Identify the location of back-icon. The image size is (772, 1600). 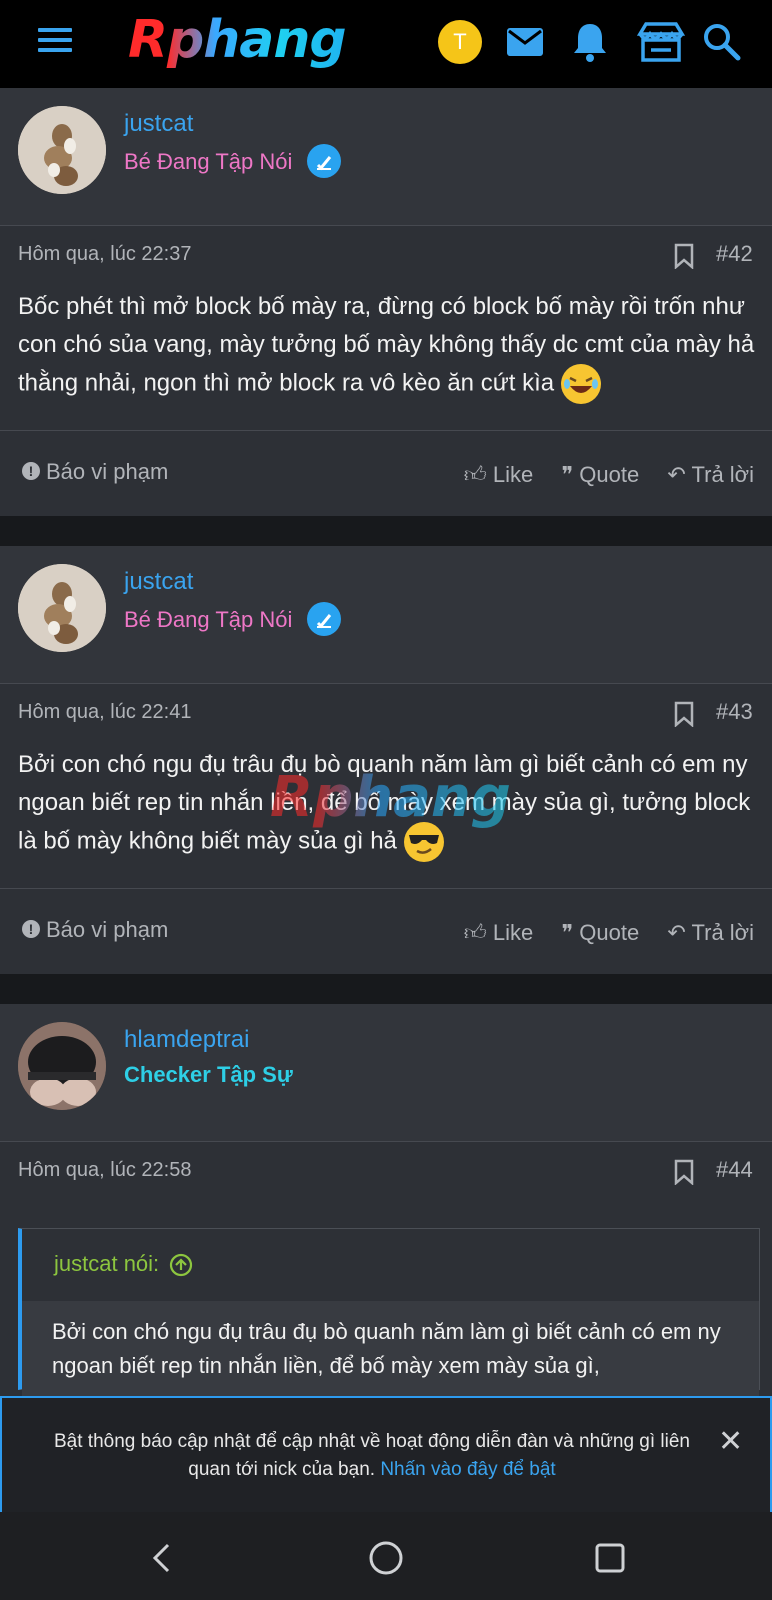
(162, 1558).